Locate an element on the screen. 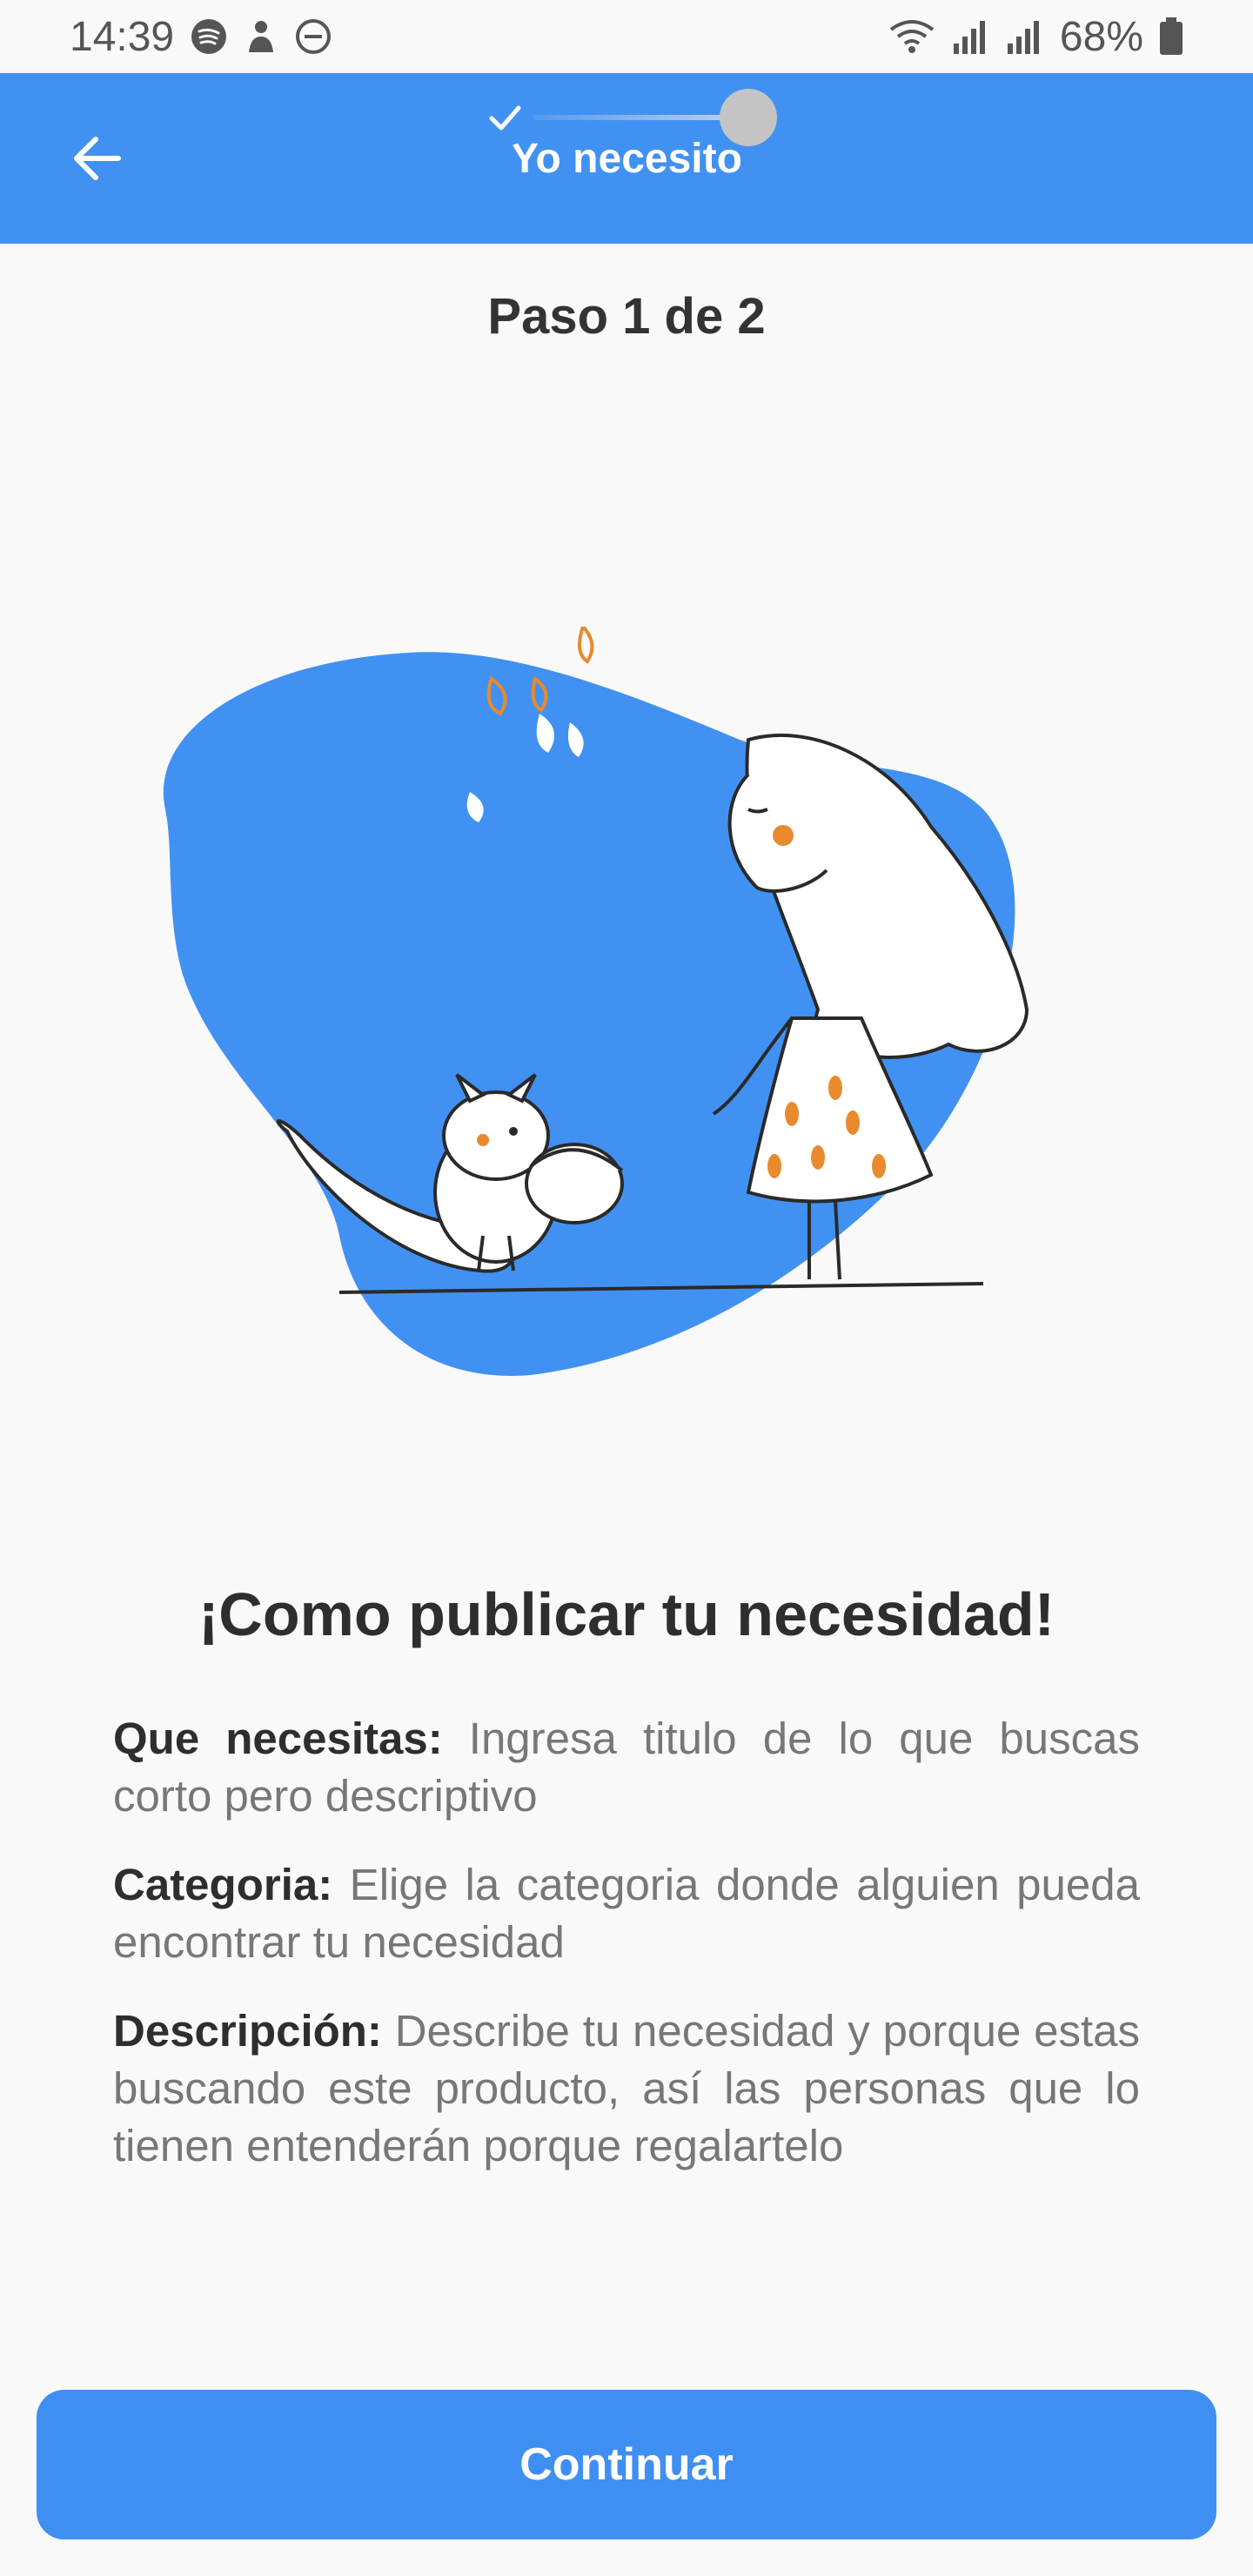 This screenshot has width=1253, height=2576. battery-percent: 68% is located at coordinates (1101, 37).